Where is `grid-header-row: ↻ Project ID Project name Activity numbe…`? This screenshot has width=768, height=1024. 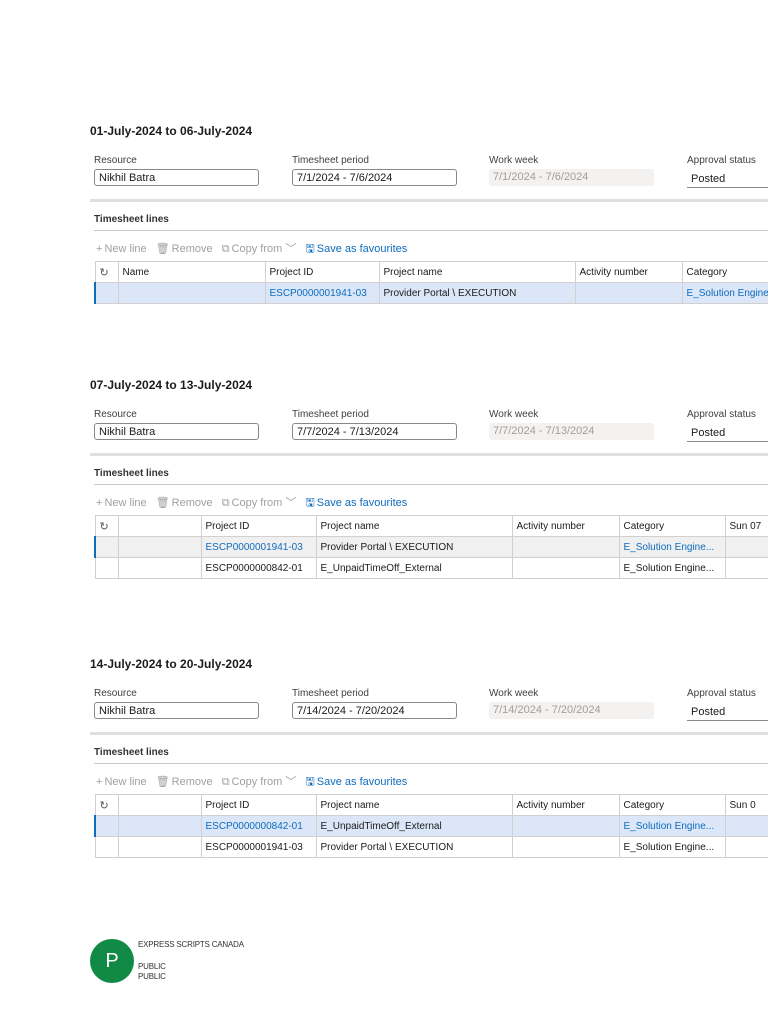 grid-header-row: ↻ Project ID Project name Activity numbe… is located at coordinates (431, 526).